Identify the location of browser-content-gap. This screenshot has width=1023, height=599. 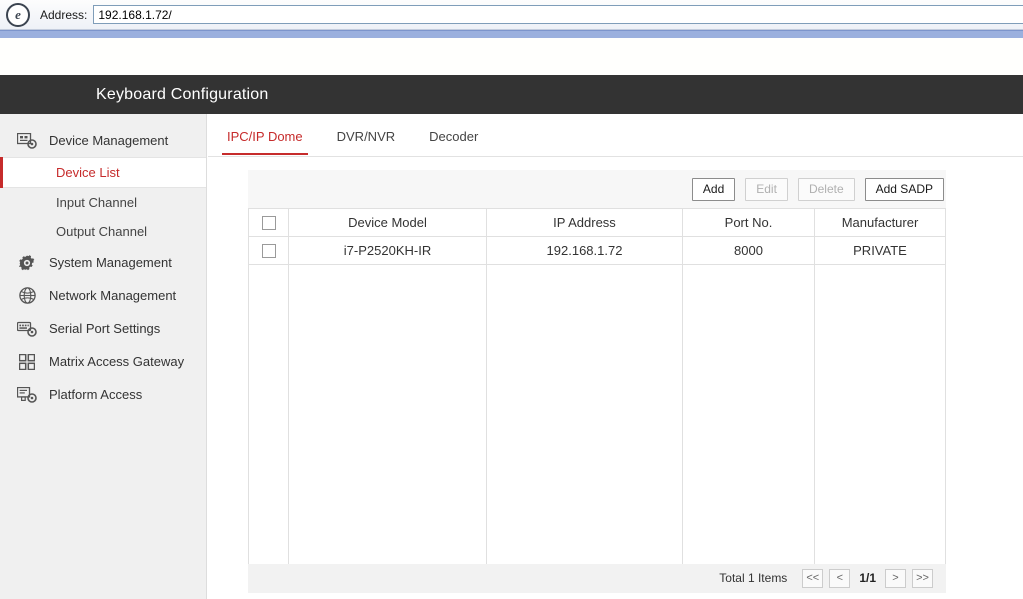
(511, 56).